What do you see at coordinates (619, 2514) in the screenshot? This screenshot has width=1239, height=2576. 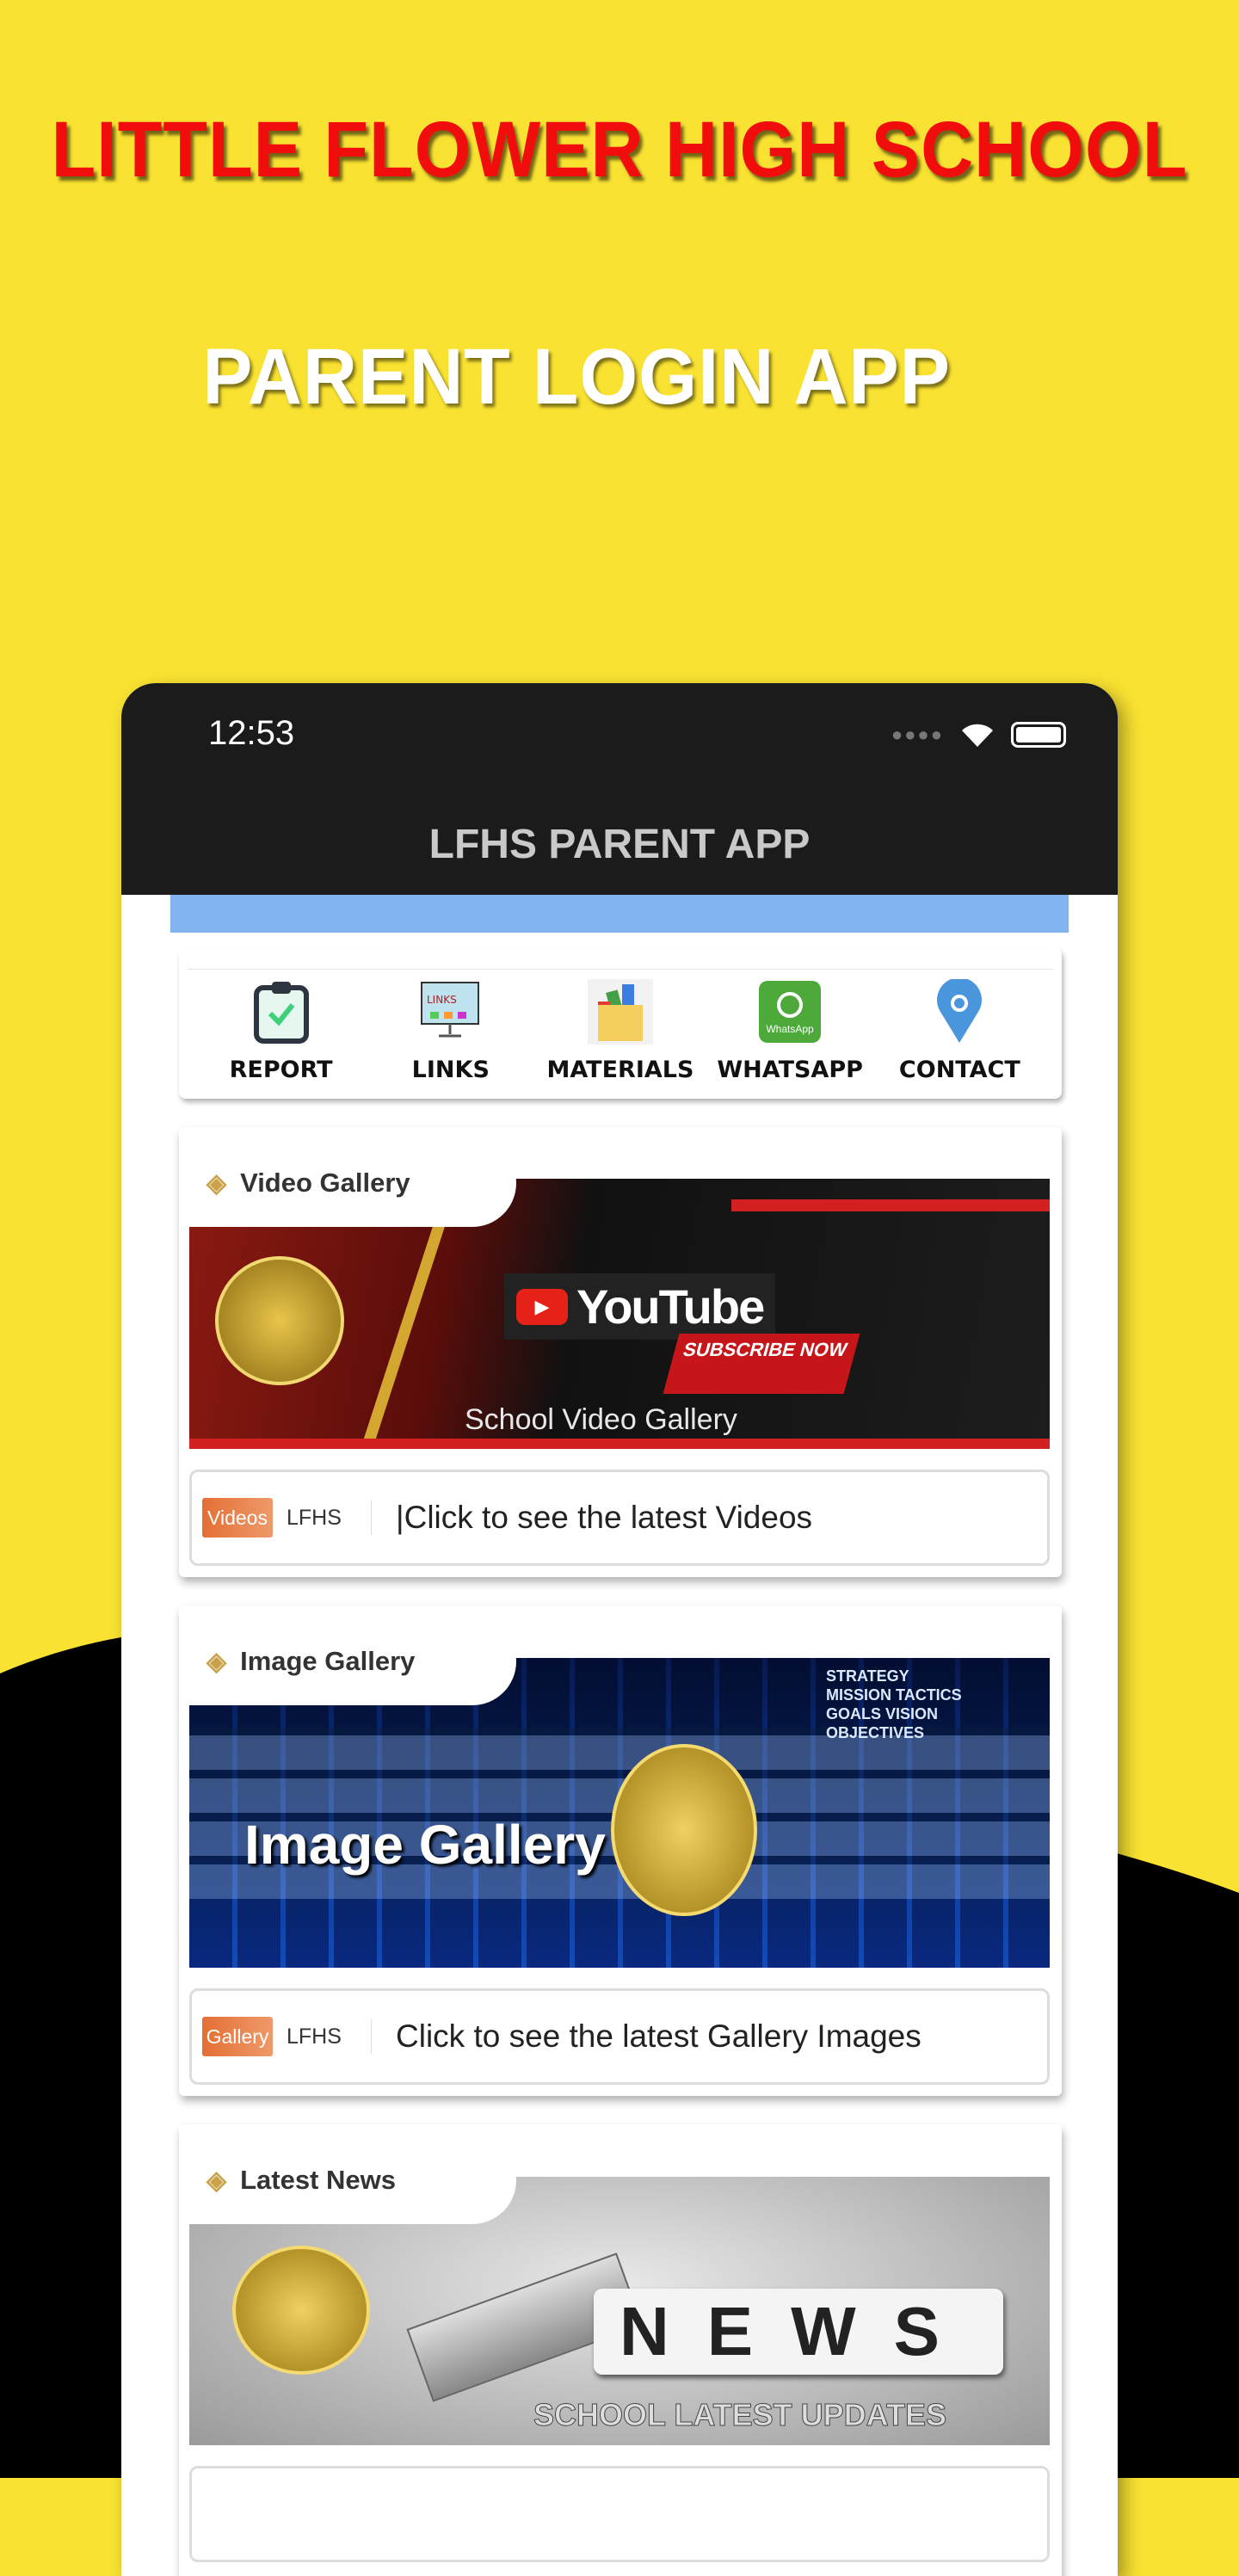 I see `latest-news-link` at bounding box center [619, 2514].